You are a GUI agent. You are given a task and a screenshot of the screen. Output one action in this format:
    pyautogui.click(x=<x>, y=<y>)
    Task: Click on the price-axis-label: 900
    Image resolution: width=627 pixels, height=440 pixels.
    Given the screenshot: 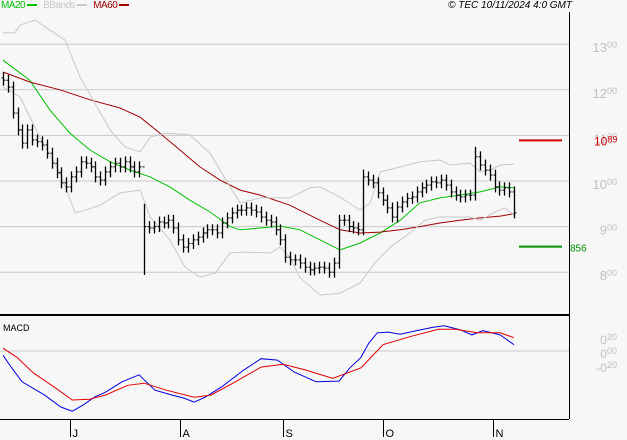 What is the action you would take?
    pyautogui.click(x=608, y=230)
    